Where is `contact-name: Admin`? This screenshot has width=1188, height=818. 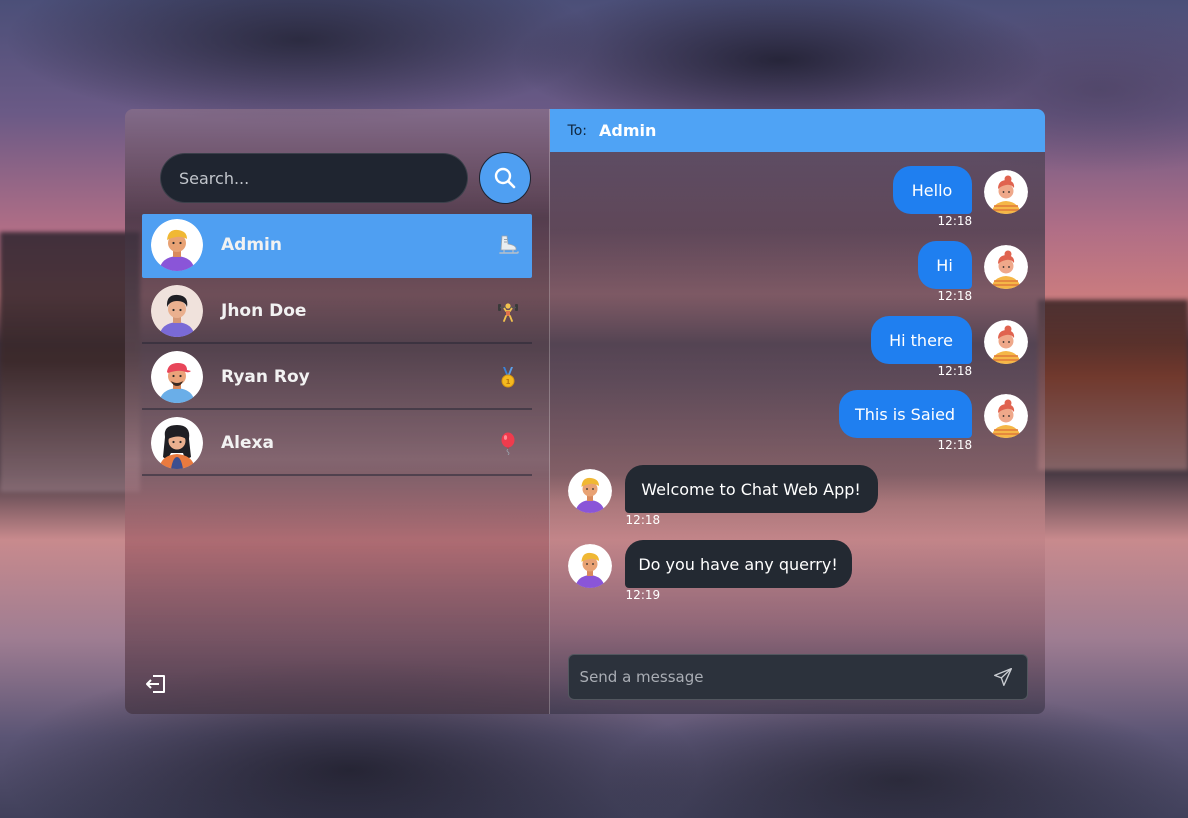
contact-name: Admin is located at coordinates (251, 245).